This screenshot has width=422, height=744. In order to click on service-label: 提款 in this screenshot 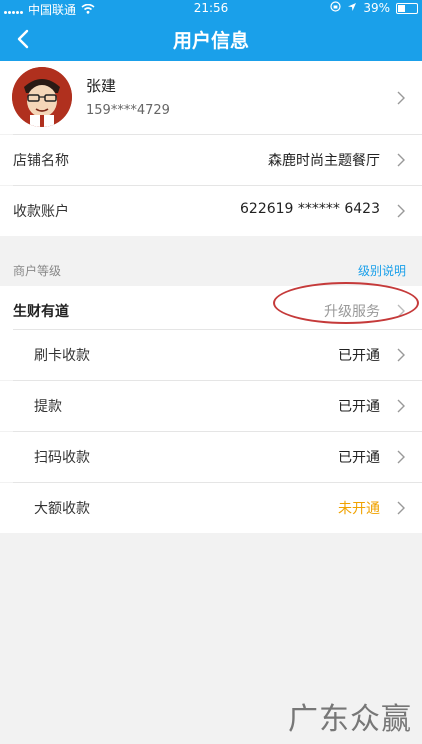, I will do `click(48, 407)`.